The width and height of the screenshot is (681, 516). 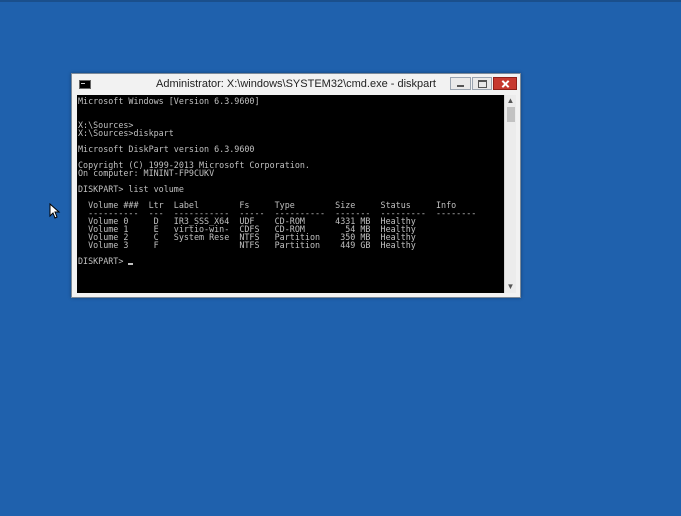 I want to click on mouse-pointer-icon, so click(x=55, y=211).